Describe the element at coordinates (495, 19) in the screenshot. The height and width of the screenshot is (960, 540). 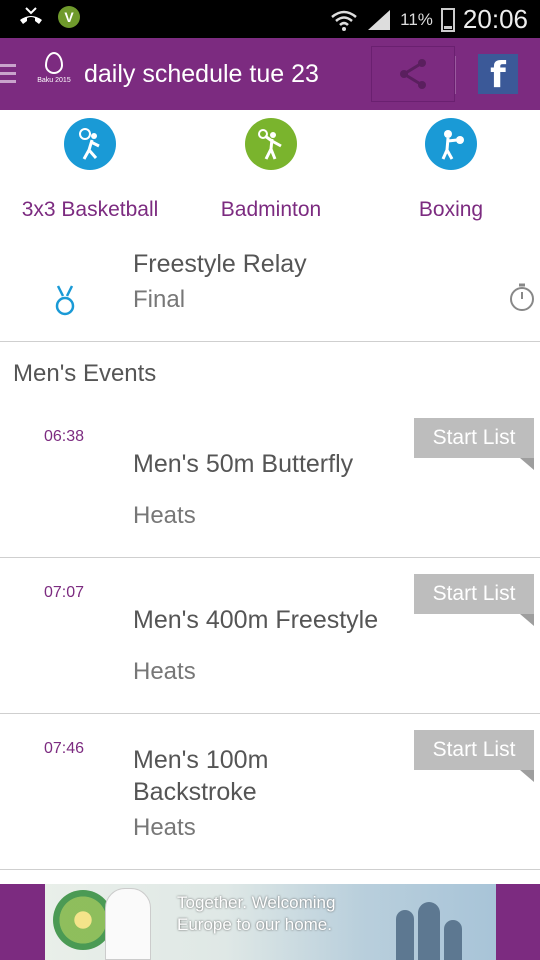
I see `clock: 20:06` at that location.